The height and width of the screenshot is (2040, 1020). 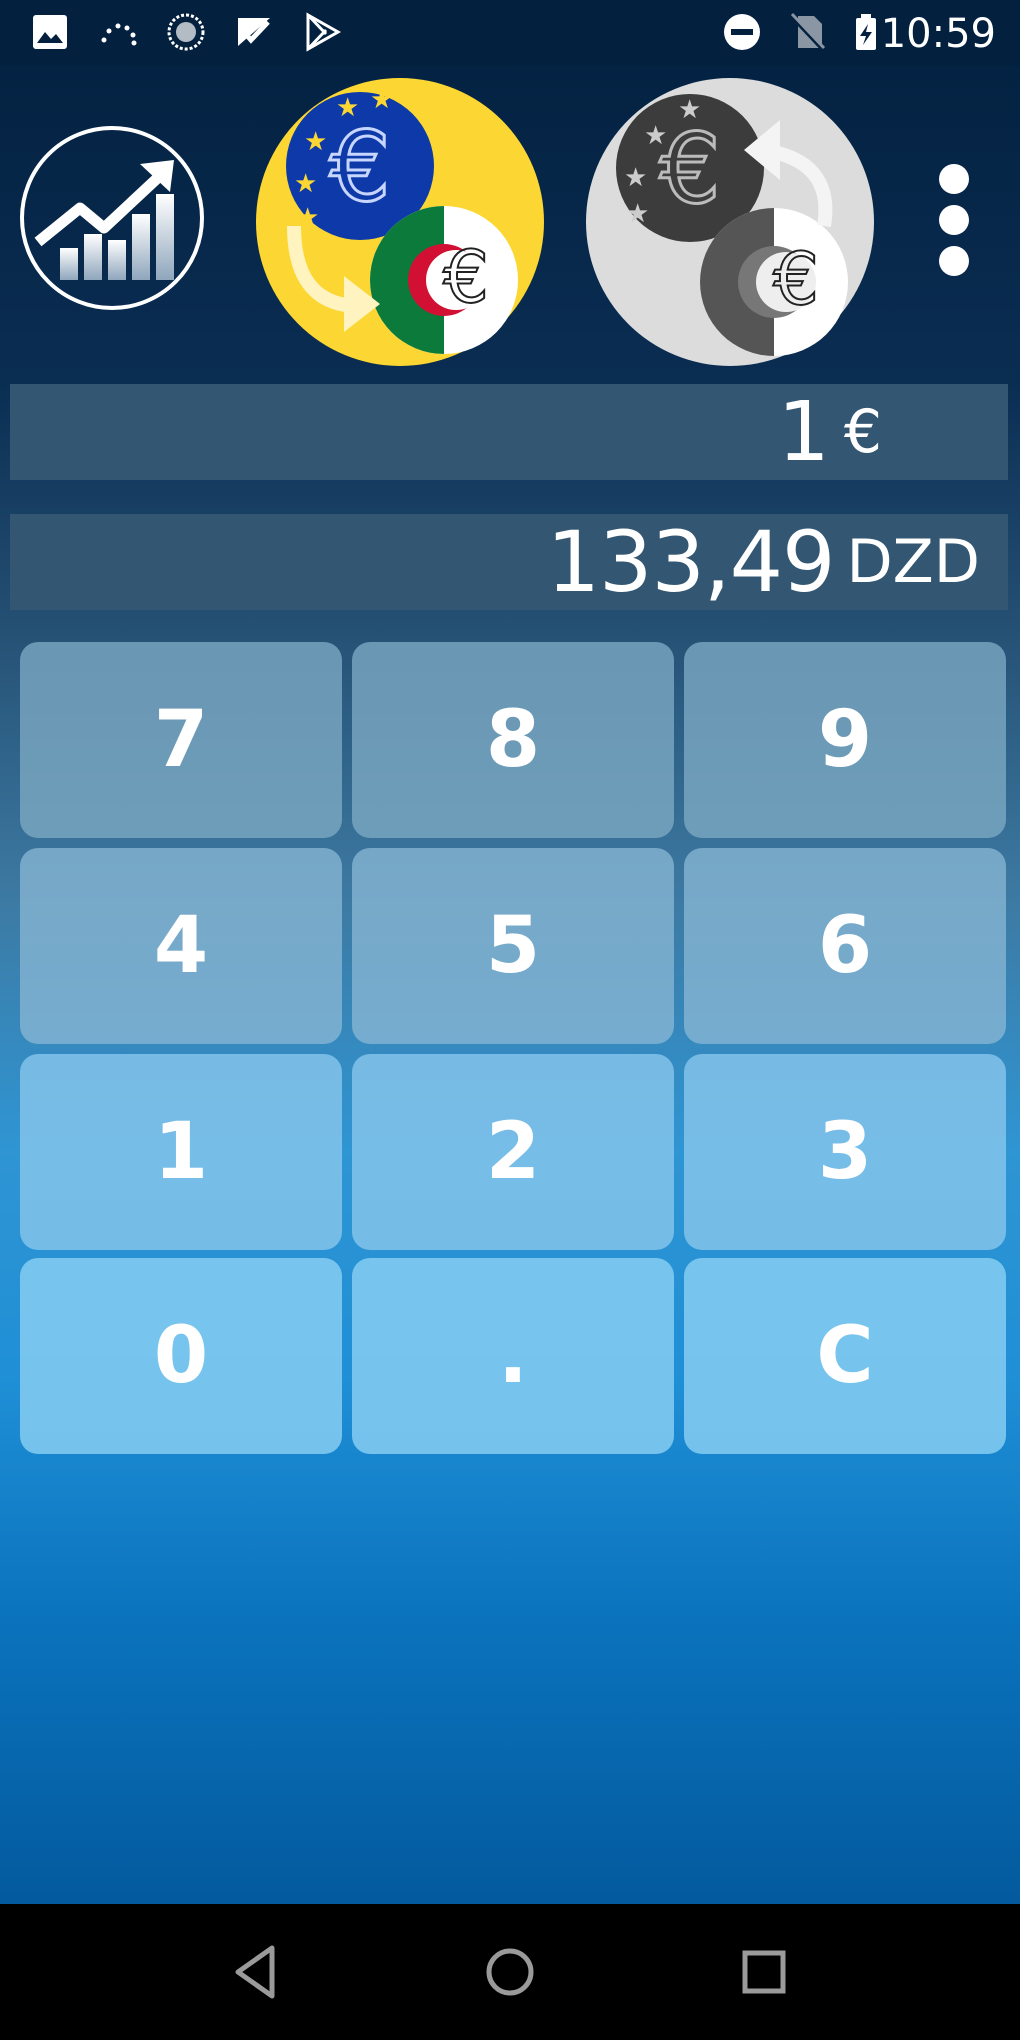 I want to click on status-bar: 10:59, so click(x=510, y=33).